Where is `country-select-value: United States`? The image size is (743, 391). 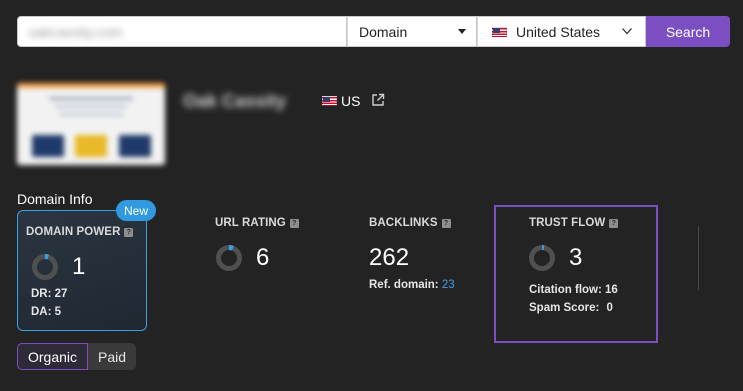
country-select-value: United States is located at coordinates (558, 31).